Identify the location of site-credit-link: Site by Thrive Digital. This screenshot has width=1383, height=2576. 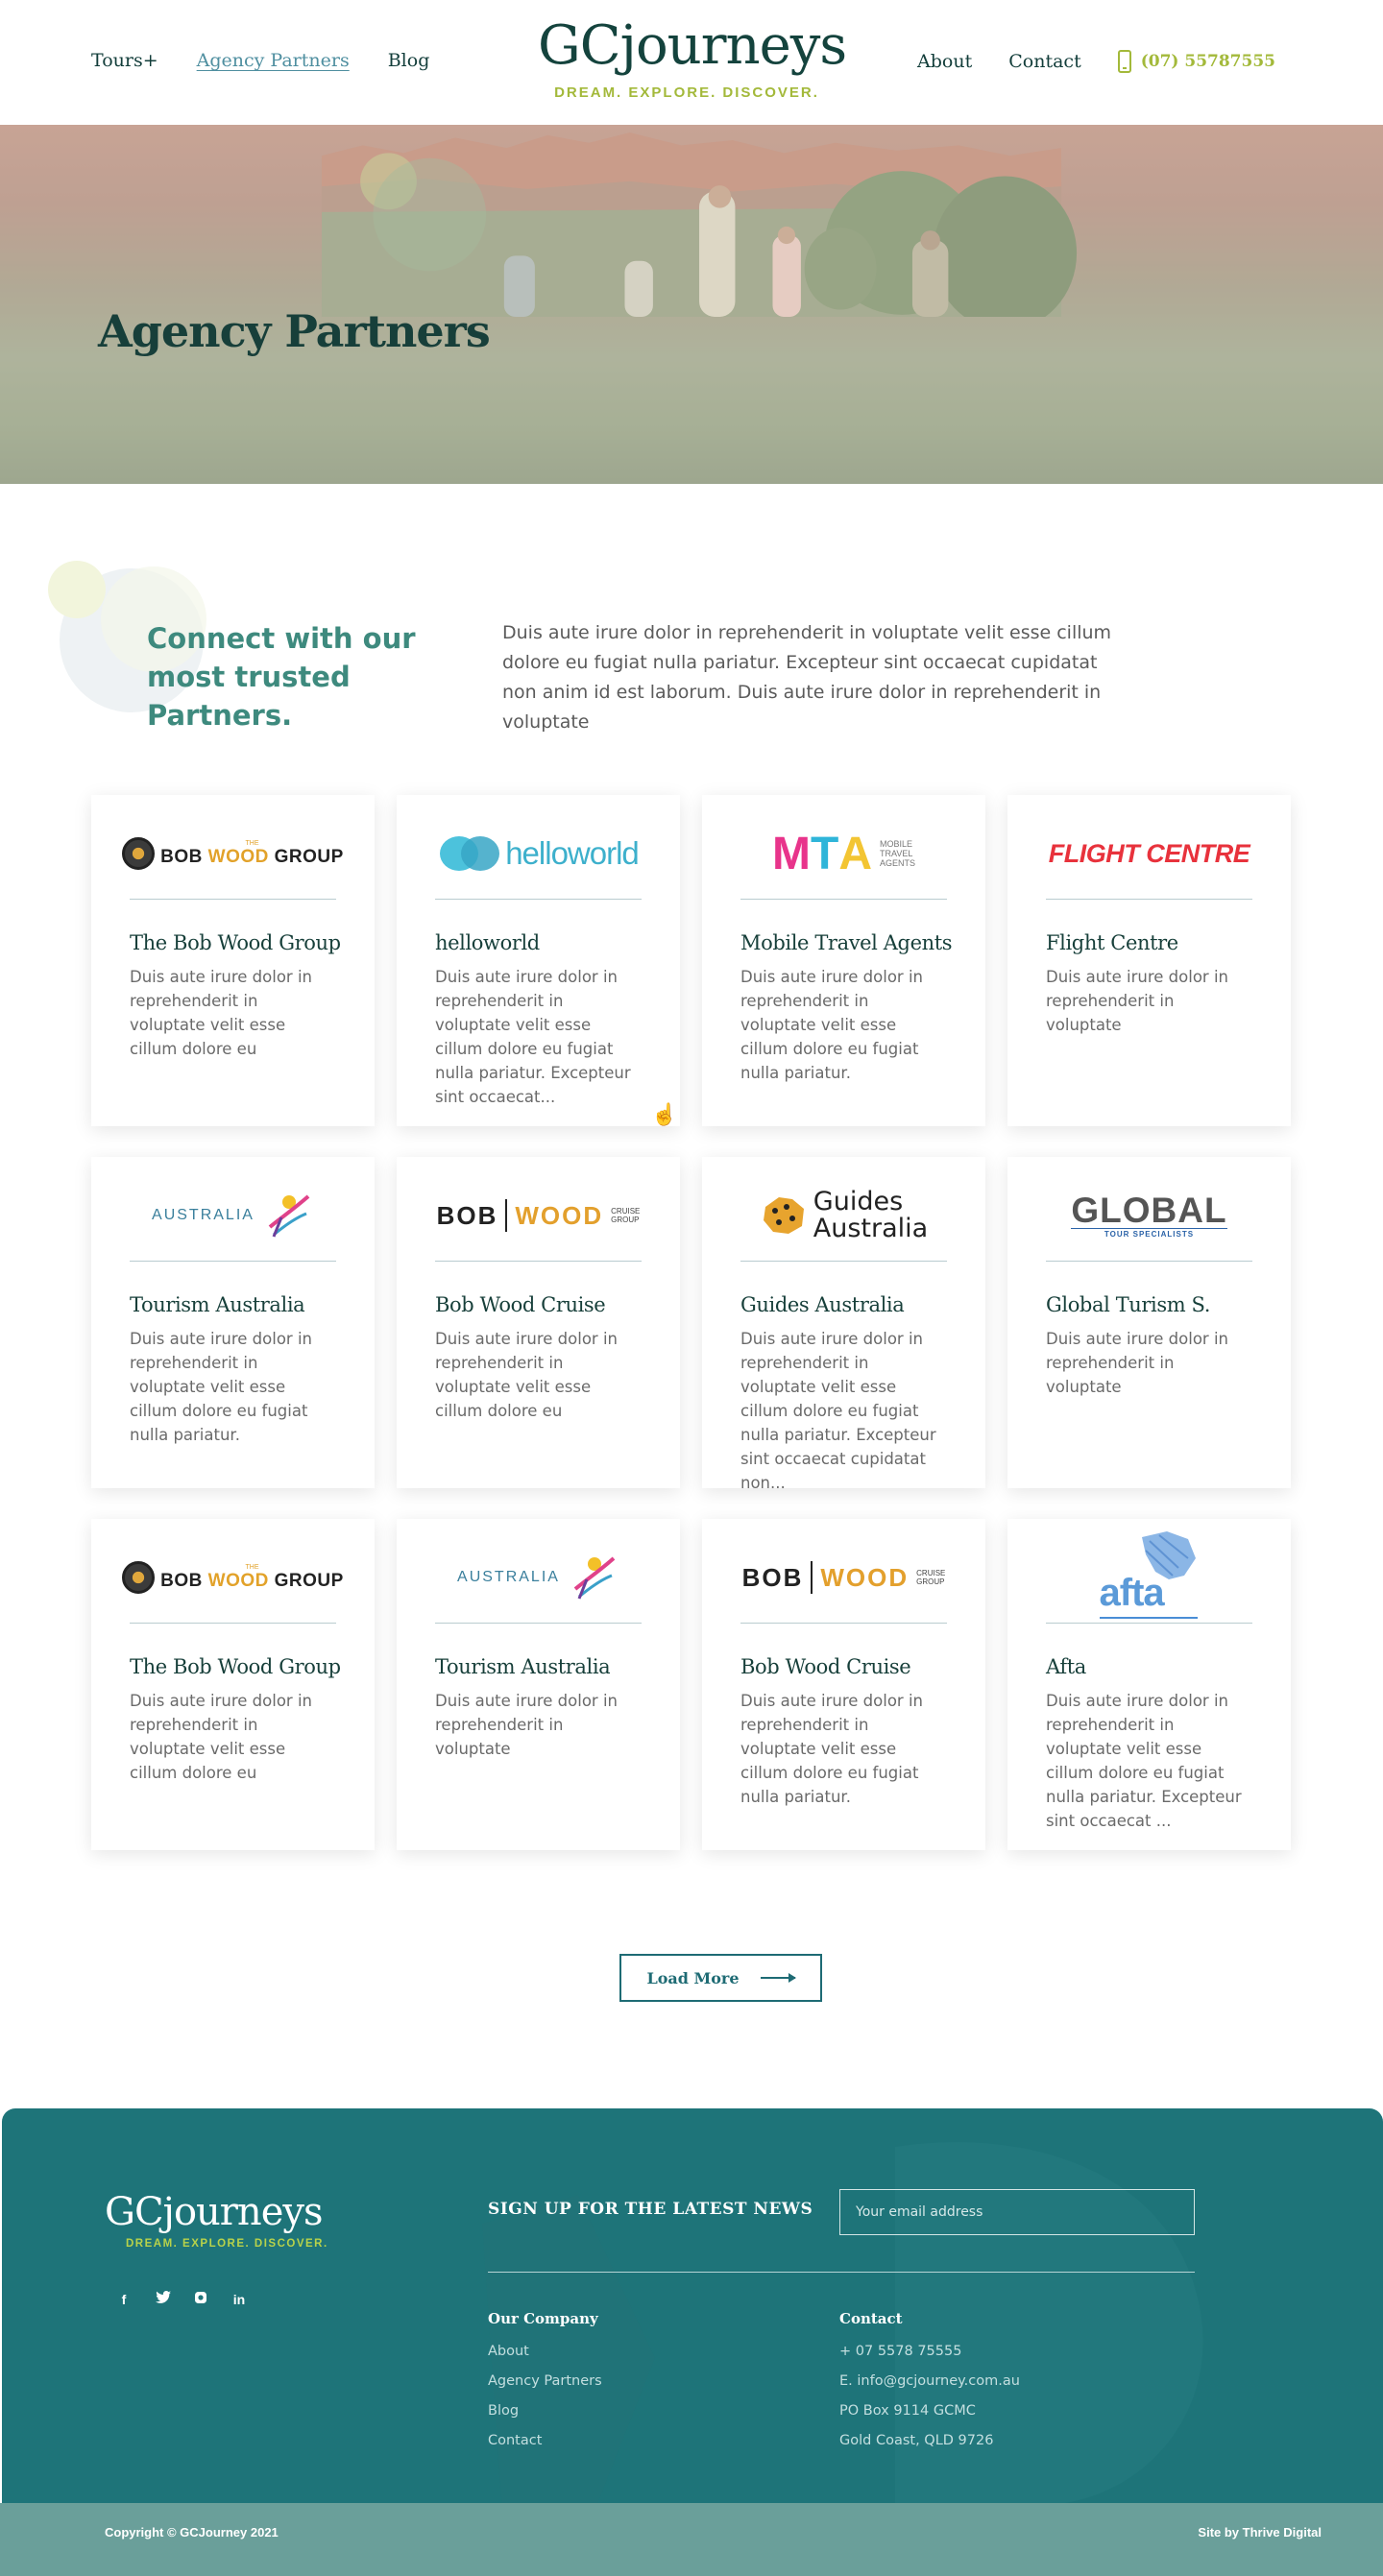
(1260, 2532).